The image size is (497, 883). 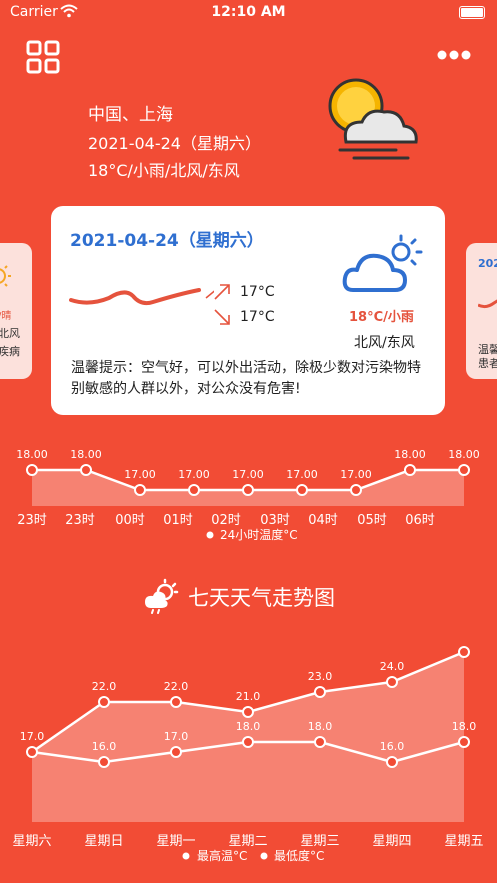 I want to click on arrow-up-right-icon, so click(x=222, y=292).